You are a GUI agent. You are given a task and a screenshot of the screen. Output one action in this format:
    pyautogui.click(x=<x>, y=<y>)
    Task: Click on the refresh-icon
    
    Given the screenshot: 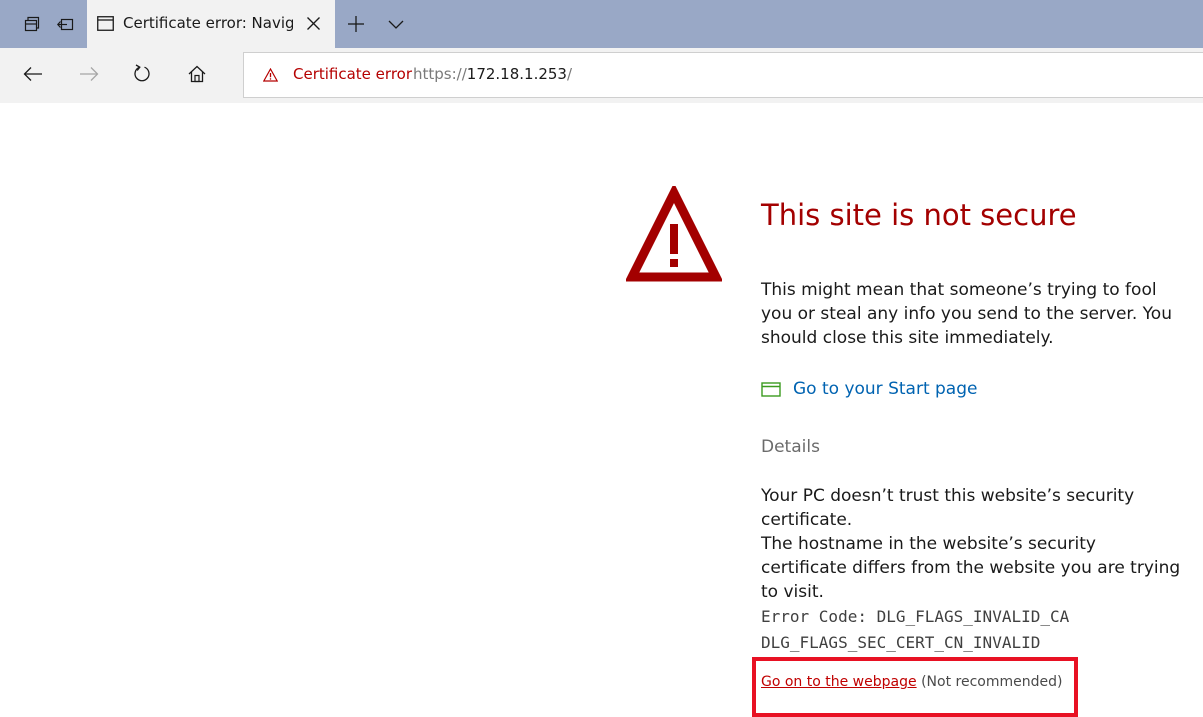 What is the action you would take?
    pyautogui.click(x=142, y=73)
    